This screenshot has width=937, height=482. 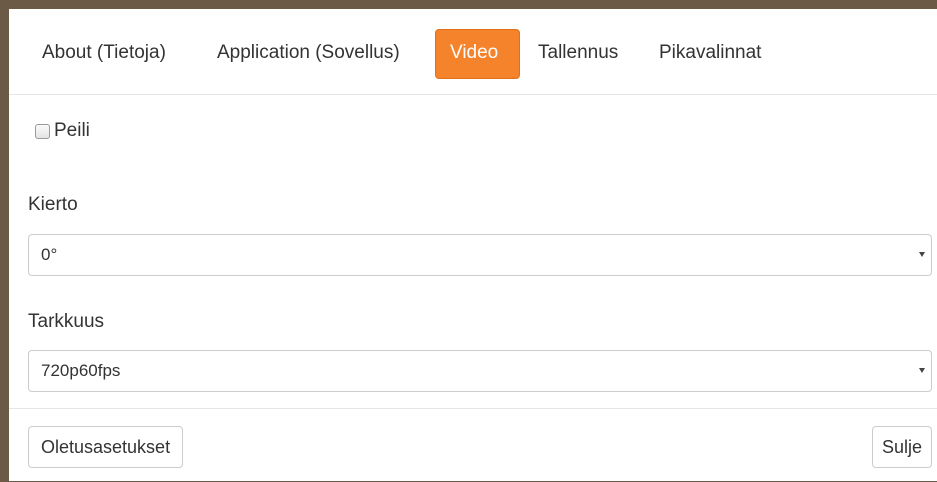 I want to click on tab-application: Application (Sovellus), so click(x=308, y=53).